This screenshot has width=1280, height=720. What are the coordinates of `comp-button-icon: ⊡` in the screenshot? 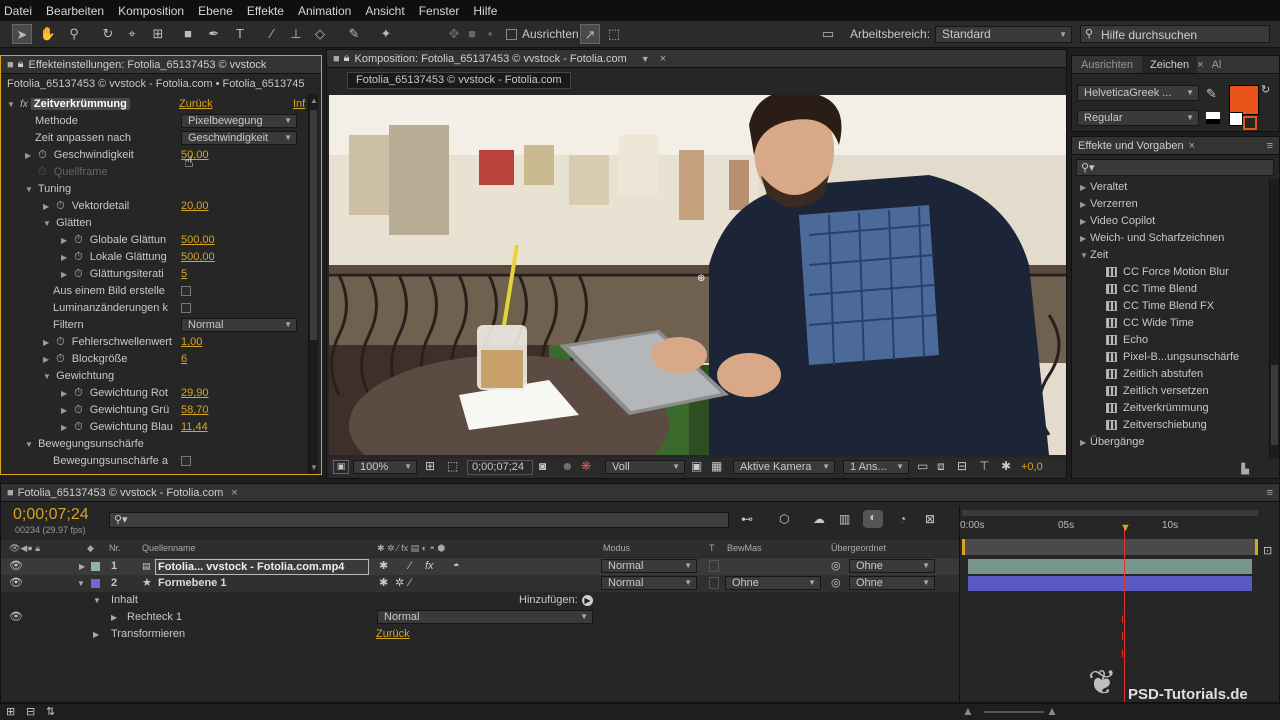 It's located at (1267, 550).